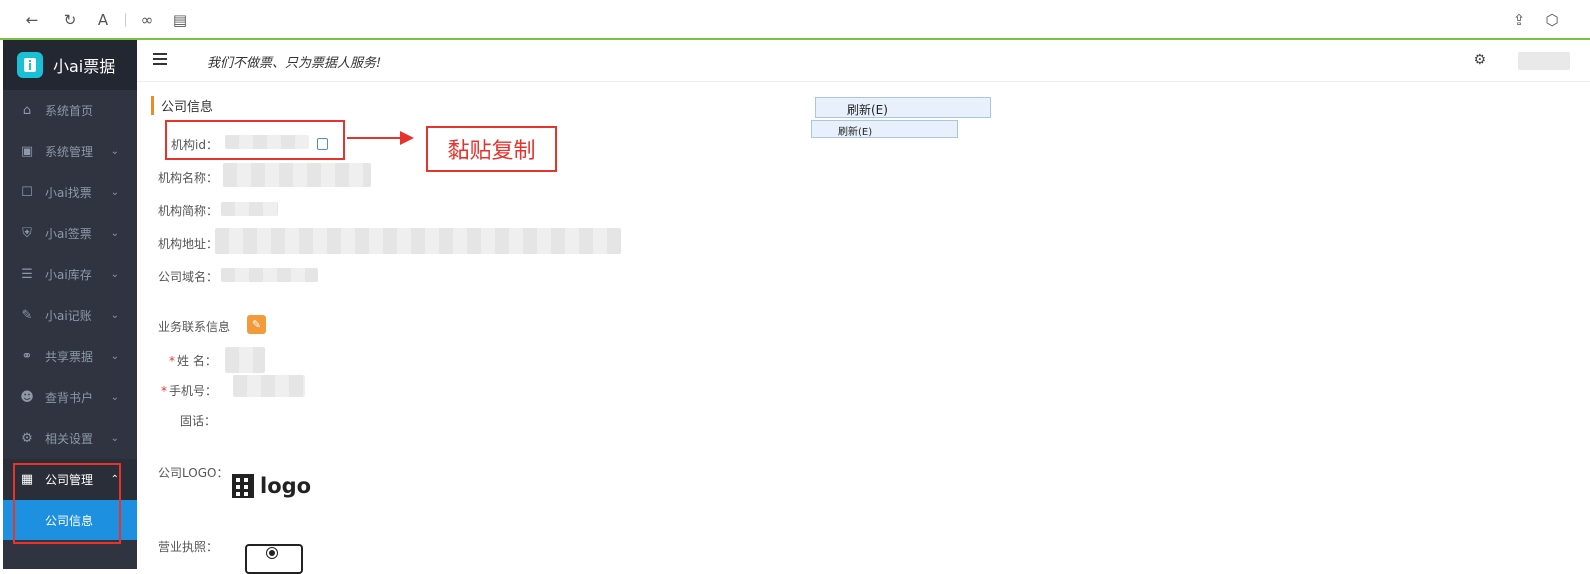 The height and width of the screenshot is (574, 1590). I want to click on org-short-value, so click(249, 209).